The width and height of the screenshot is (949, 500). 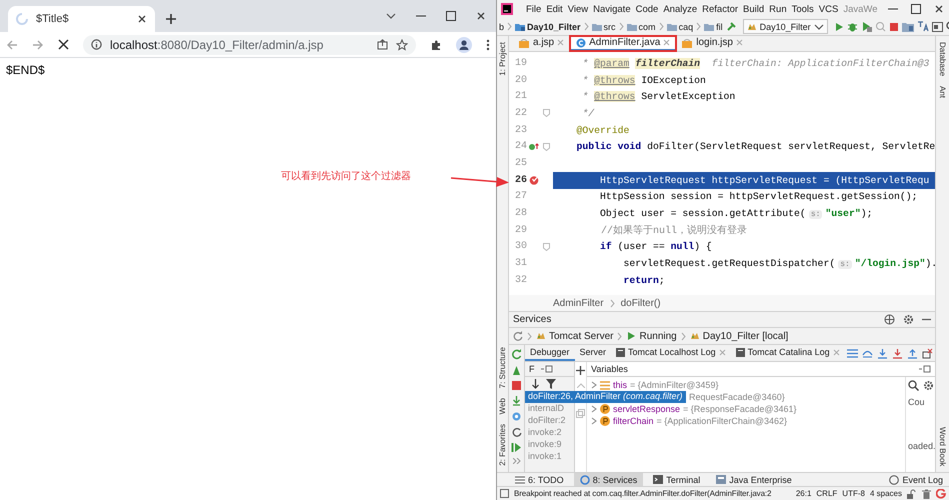 What do you see at coordinates (346, 176) in the screenshot?
I see `annotation-text: 可以看到先访问了这个过滤器` at bounding box center [346, 176].